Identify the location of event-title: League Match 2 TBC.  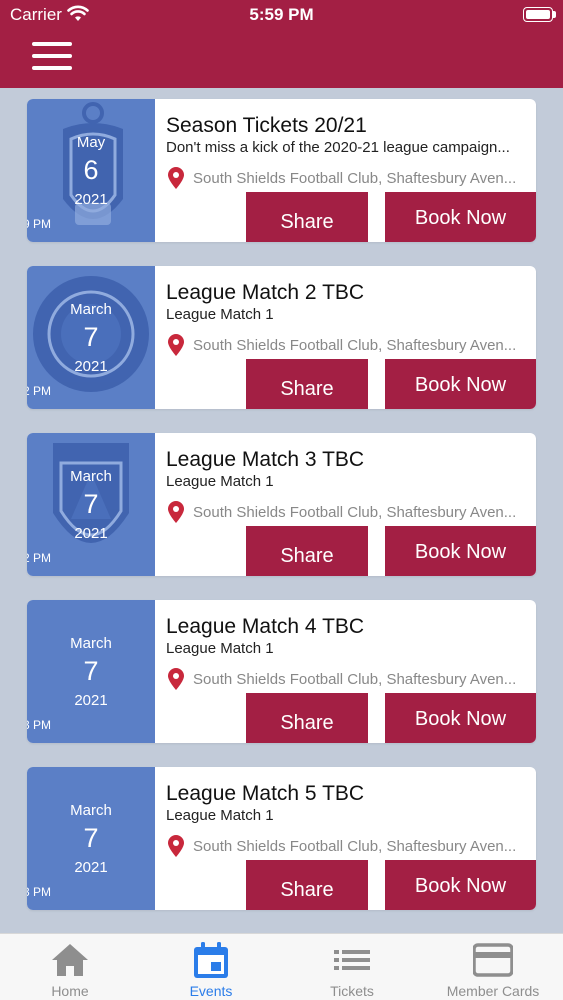
(265, 292).